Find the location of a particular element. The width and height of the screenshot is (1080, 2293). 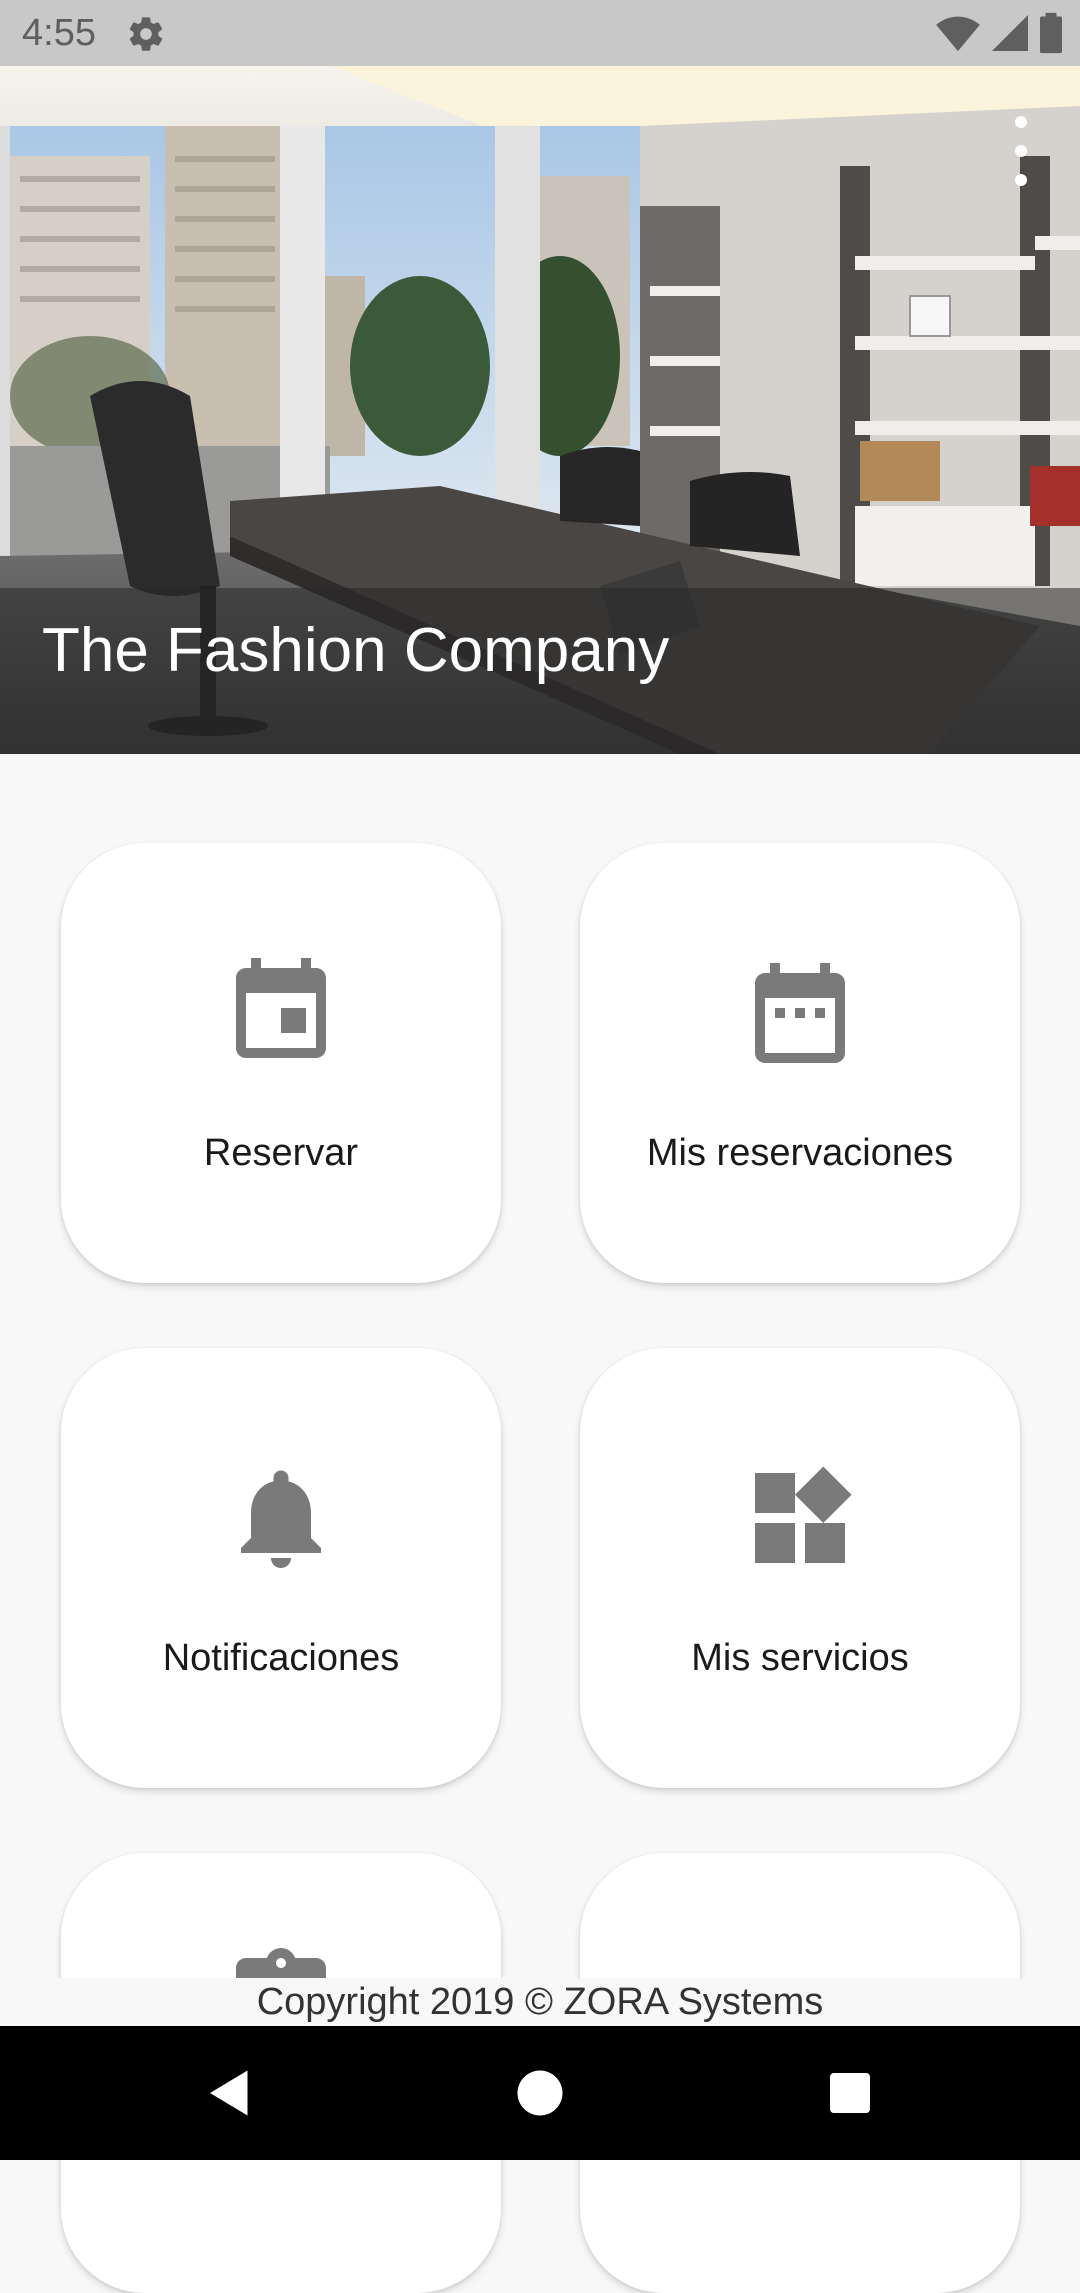

tile-reservar: Reservar is located at coordinates (281, 1063).